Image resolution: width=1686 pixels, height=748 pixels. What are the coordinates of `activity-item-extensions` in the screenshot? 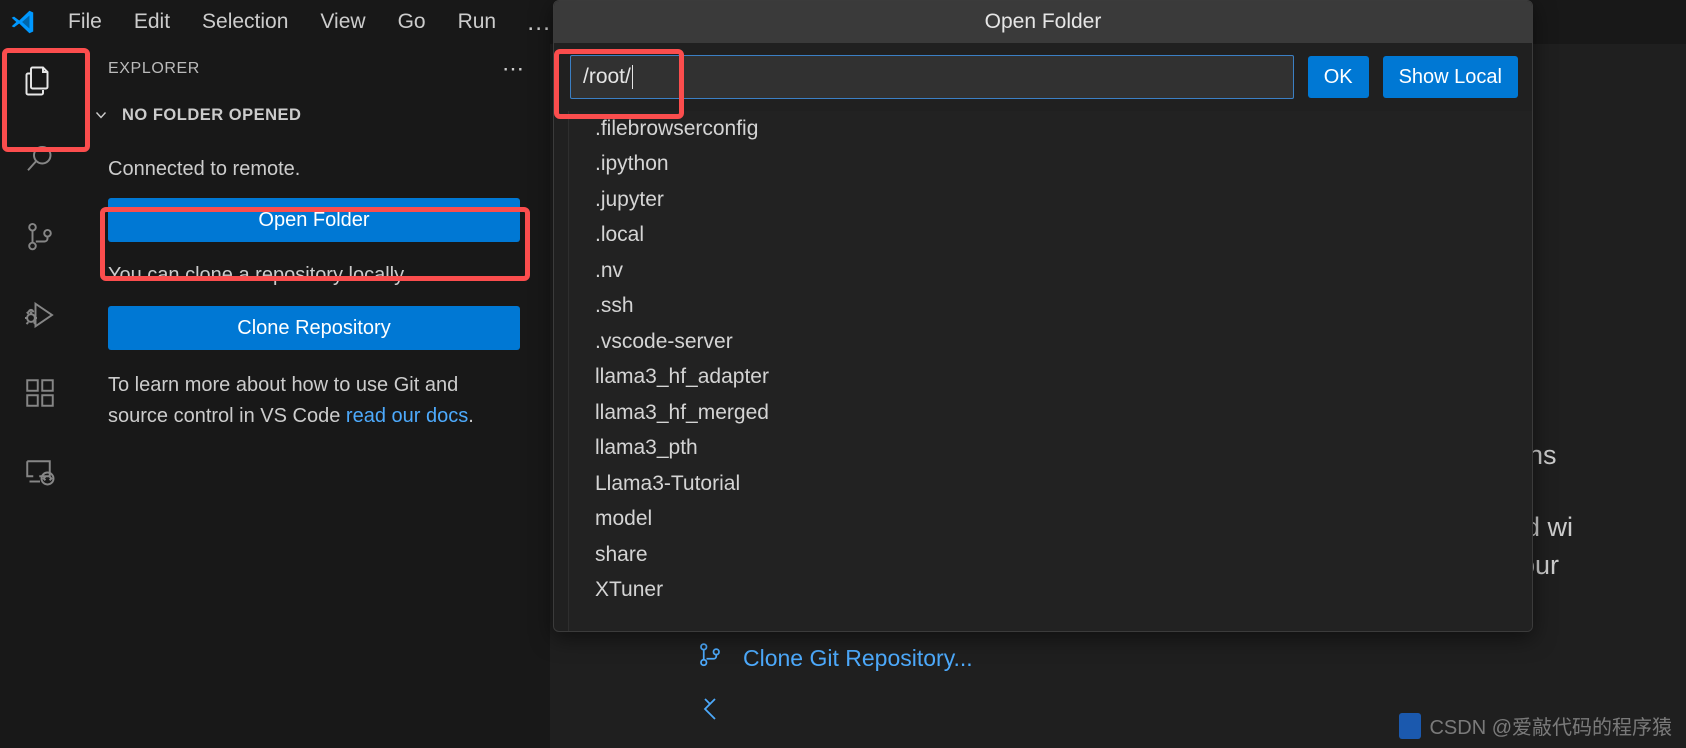 It's located at (40, 395).